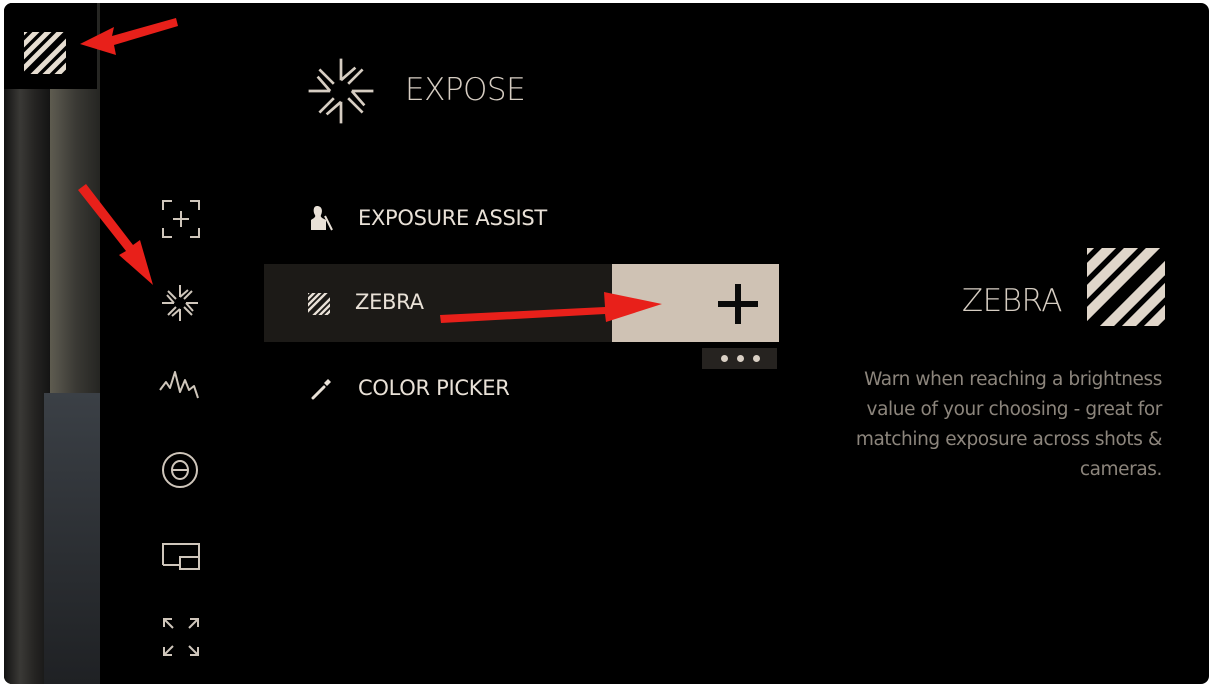 The image size is (1210, 685). Describe the element at coordinates (452, 218) in the screenshot. I see `menu-item-label: EXPOSURE ASSIST` at that location.